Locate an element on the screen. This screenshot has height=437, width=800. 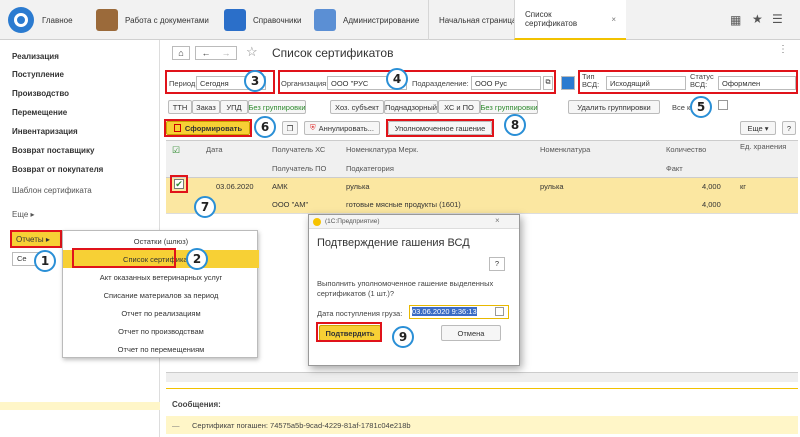
menu-item-production-report: Отчет по производствам is located at coordinates (161, 331).